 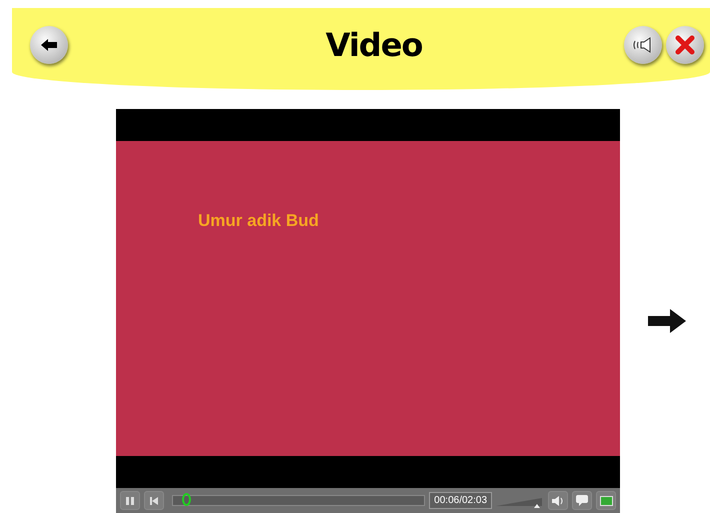 I want to click on screen-icon, so click(x=606, y=501).